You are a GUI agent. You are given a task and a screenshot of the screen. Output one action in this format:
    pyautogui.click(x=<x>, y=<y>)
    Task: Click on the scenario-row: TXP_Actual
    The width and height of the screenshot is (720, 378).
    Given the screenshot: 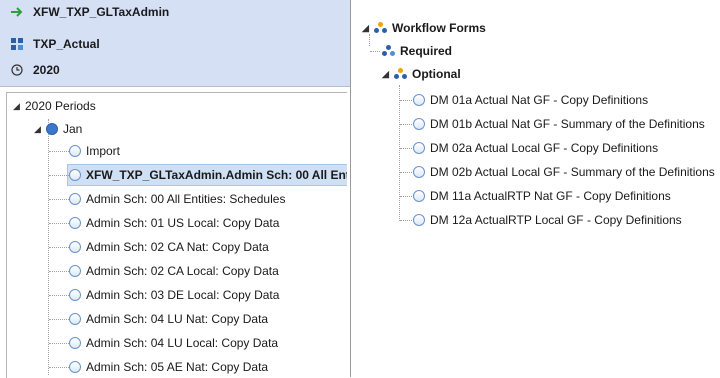 What is the action you would take?
    pyautogui.click(x=55, y=44)
    